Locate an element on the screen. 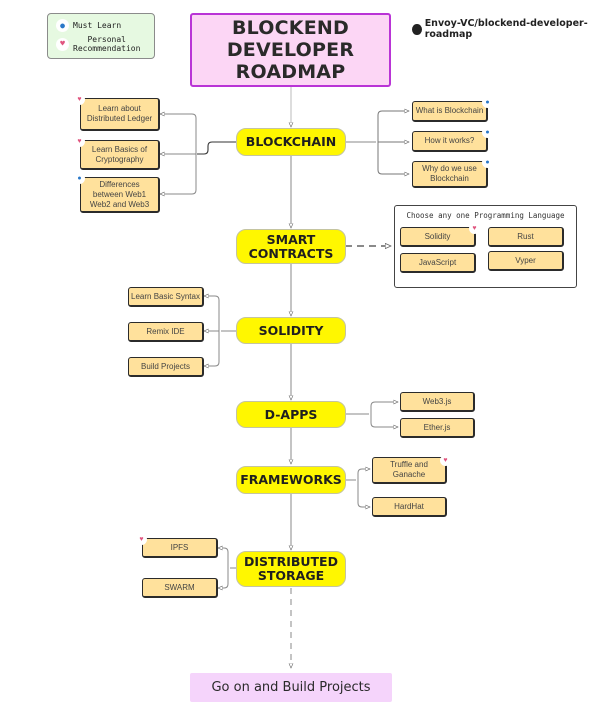  sub-node-label: JavaScript is located at coordinates (437, 262).